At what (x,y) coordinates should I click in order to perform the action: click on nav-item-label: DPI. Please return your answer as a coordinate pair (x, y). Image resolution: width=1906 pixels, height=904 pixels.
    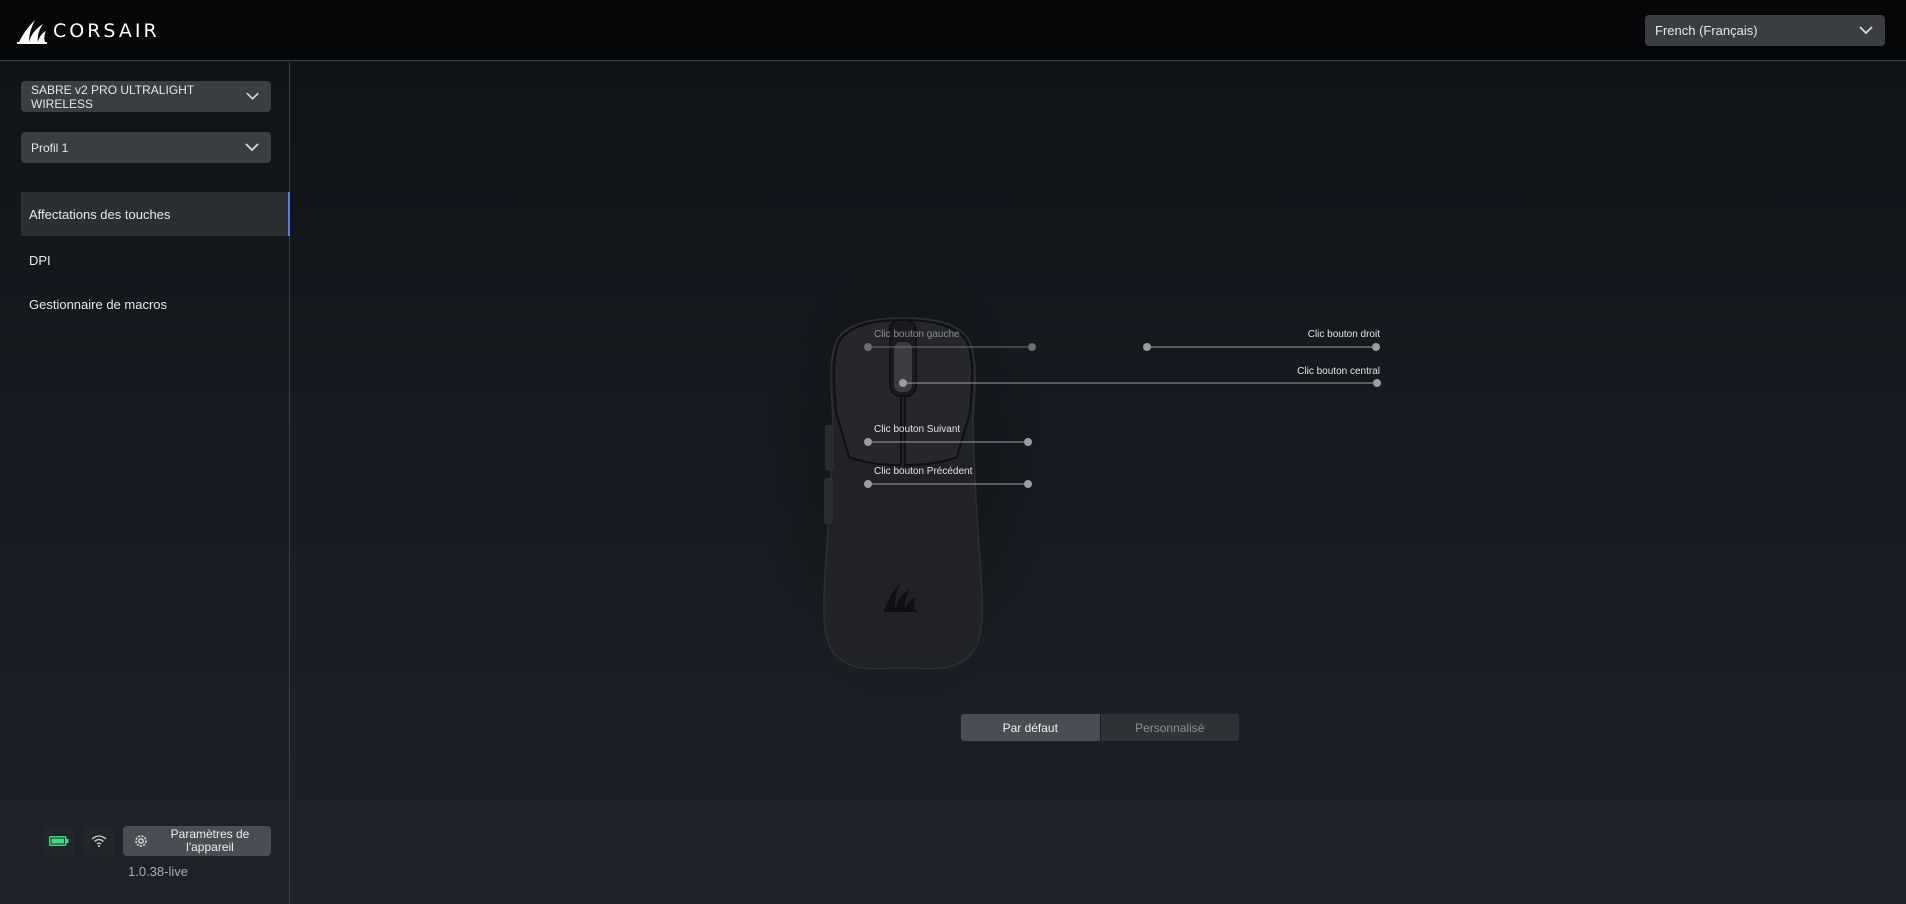
    Looking at the image, I should click on (40, 260).